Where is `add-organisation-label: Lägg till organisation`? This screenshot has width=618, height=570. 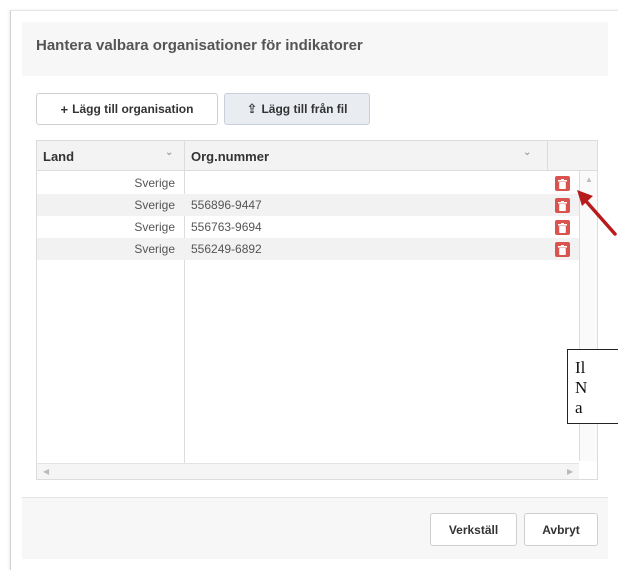
add-organisation-label: Lägg till organisation is located at coordinates (133, 109).